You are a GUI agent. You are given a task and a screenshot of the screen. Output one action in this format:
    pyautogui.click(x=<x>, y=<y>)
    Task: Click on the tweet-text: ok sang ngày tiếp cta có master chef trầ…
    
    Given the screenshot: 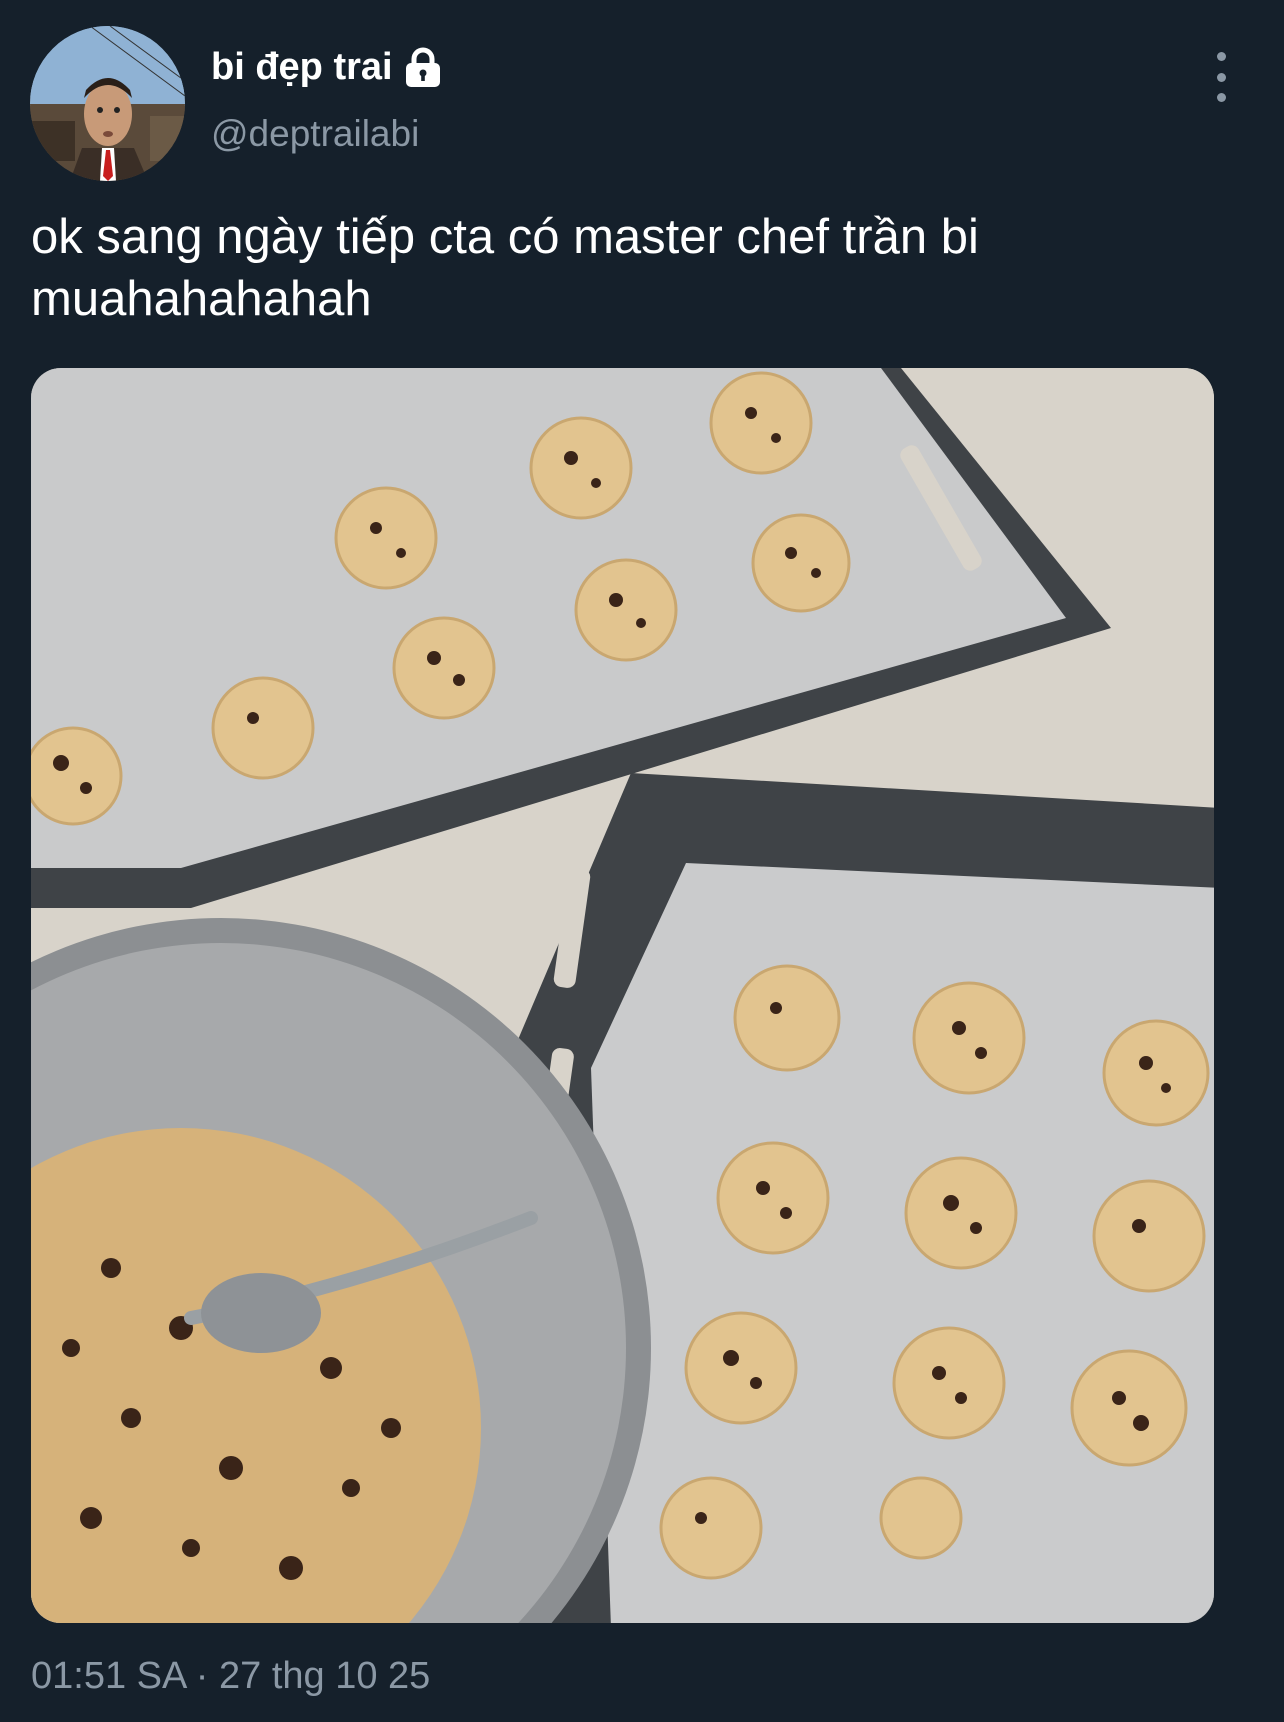 What is the action you would take?
    pyautogui.click(x=505, y=268)
    